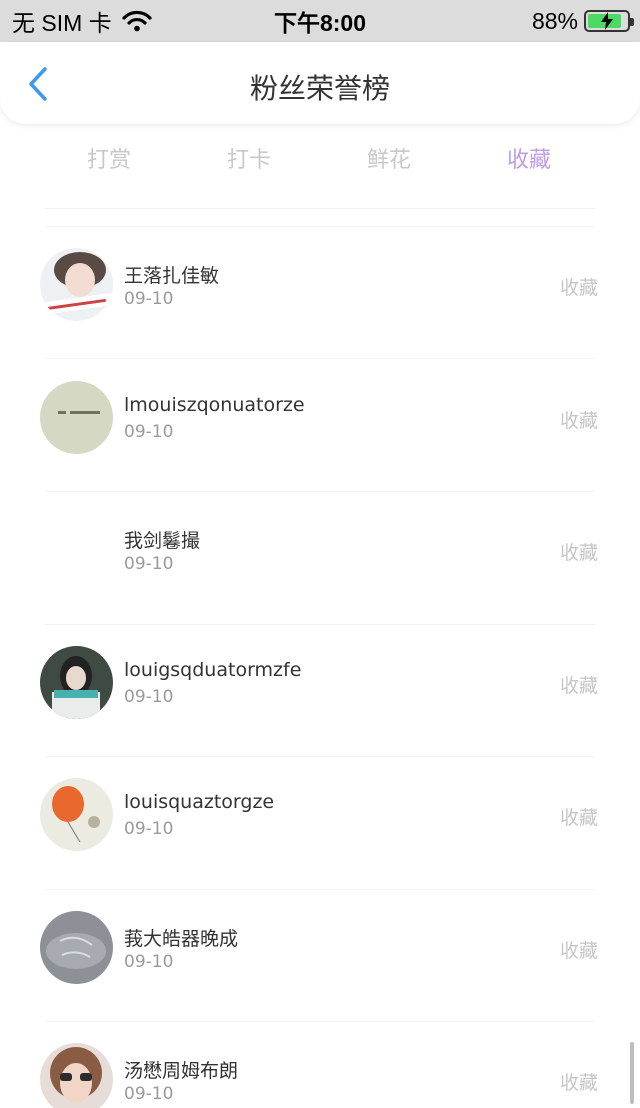 This screenshot has width=640, height=1108. I want to click on fan-name: lmouiszqonuatorze, so click(214, 405).